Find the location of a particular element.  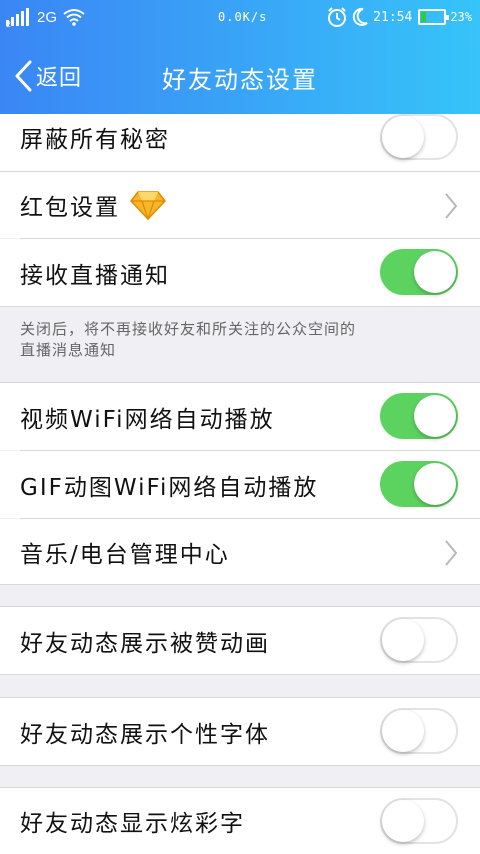

header: 2 2G 0.0K/s 21:54 23% 返回 好友动态设置 is located at coordinates (240, 57).